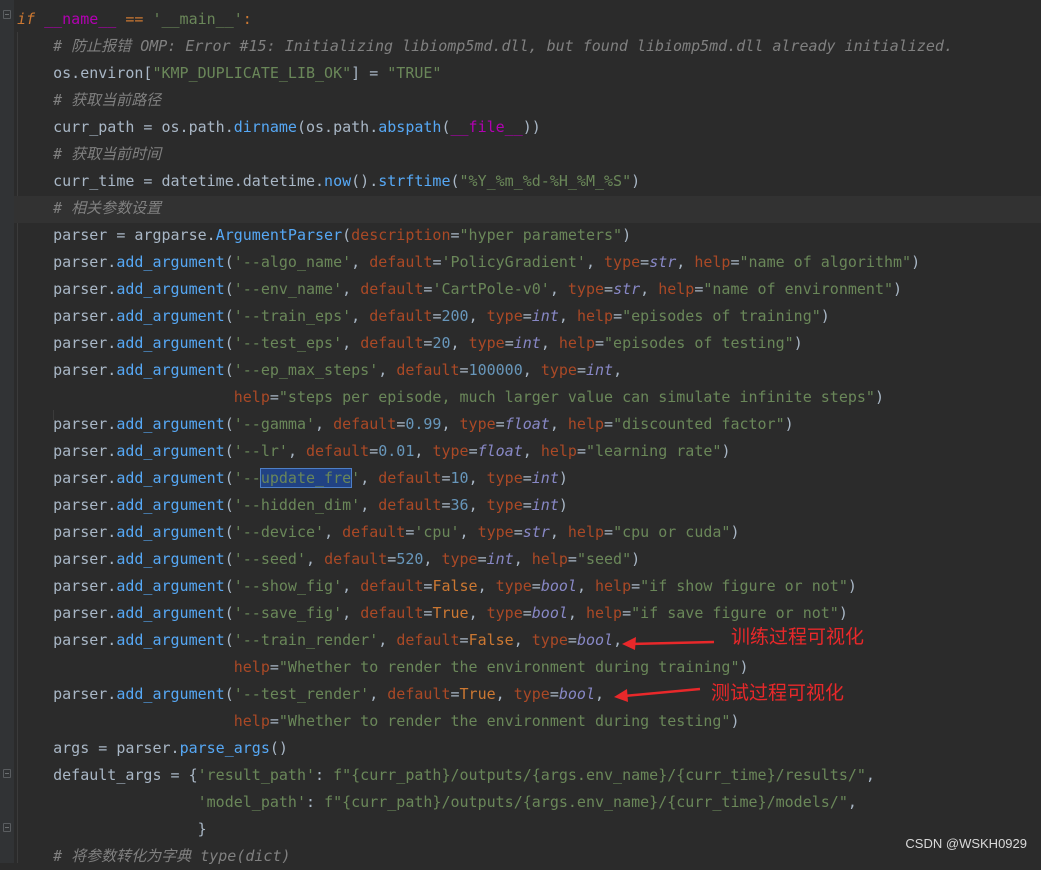  I want to click on code-line-28: args = parser.parse_args(), so click(152, 748).